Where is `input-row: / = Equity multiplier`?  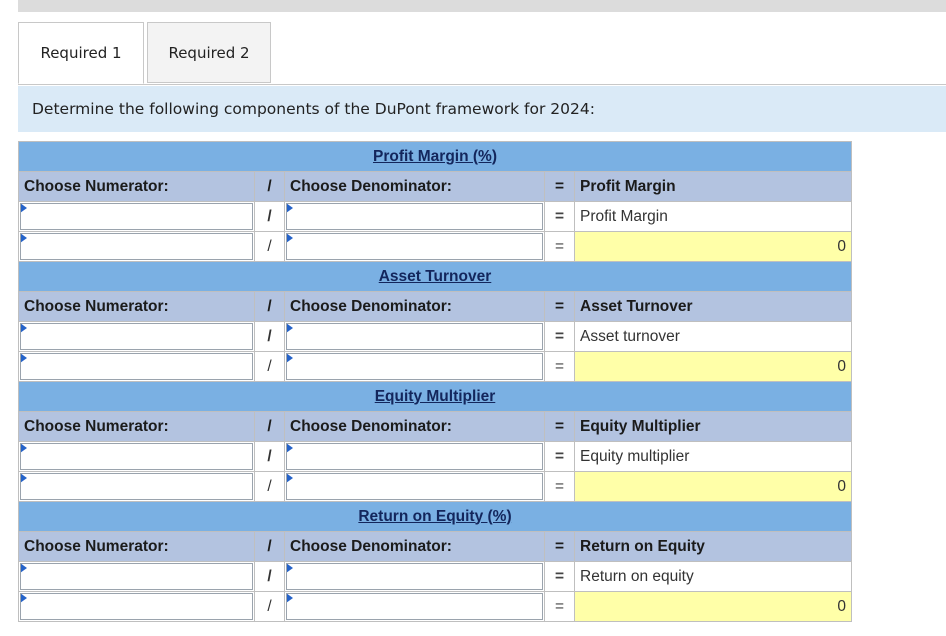 input-row: / = Equity multiplier is located at coordinates (435, 456).